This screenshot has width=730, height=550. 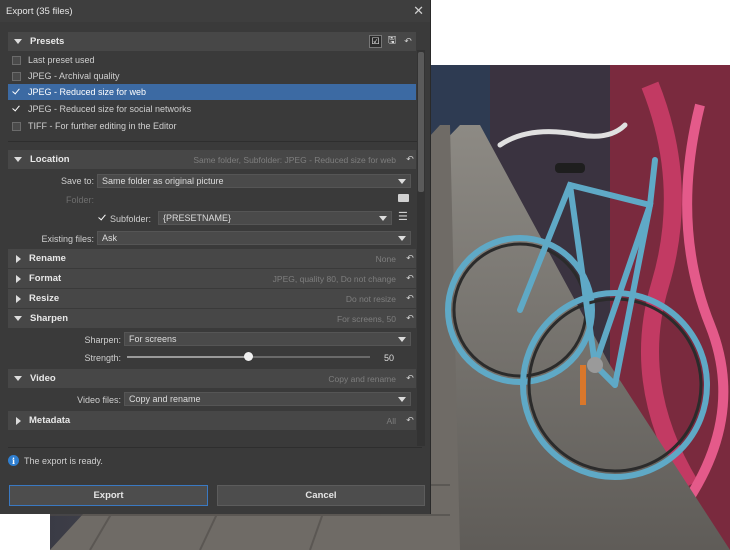 What do you see at coordinates (102, 218) in the screenshot?
I see `subfolder-checkbox` at bounding box center [102, 218].